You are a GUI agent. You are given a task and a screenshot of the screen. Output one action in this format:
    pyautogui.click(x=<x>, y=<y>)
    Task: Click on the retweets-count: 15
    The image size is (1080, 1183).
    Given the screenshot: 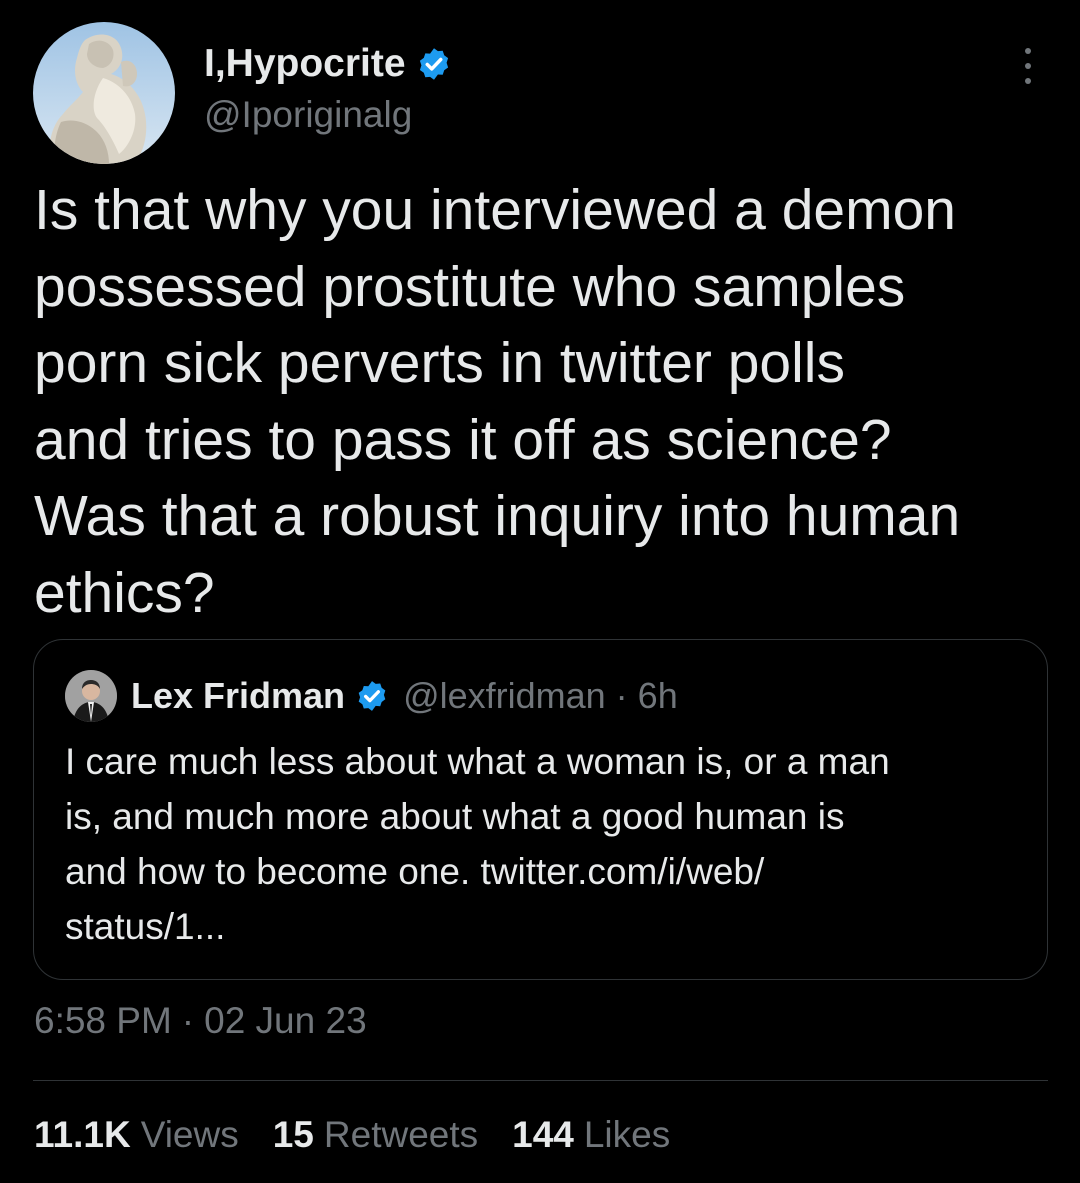 What is the action you would take?
    pyautogui.click(x=293, y=1134)
    